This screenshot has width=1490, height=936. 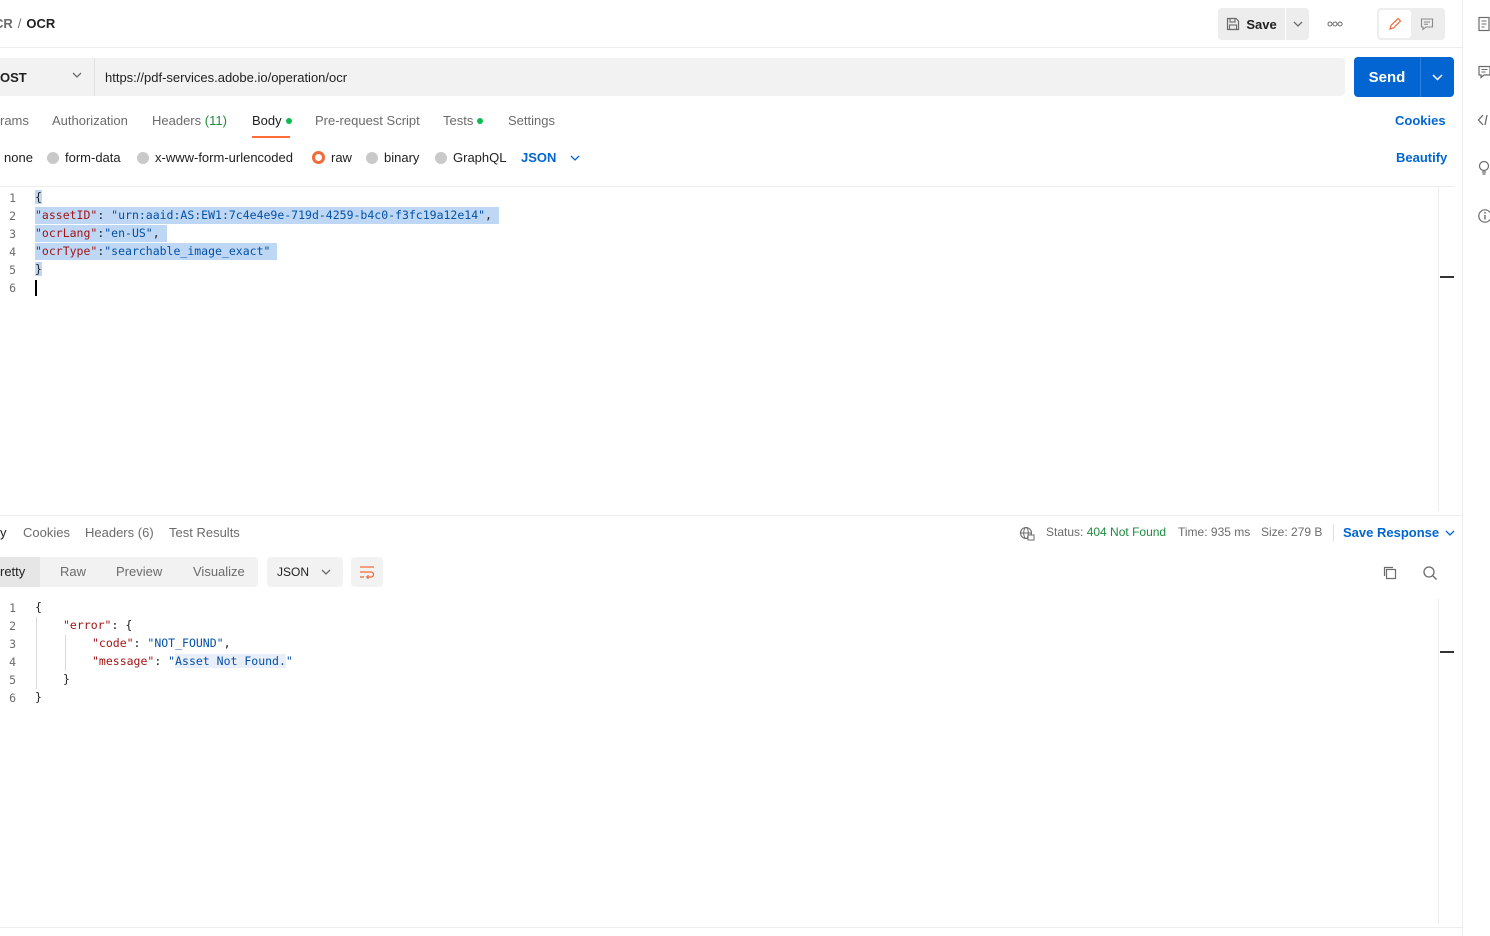 What do you see at coordinates (1274, 532) in the screenshot?
I see `size-label: Size:` at bounding box center [1274, 532].